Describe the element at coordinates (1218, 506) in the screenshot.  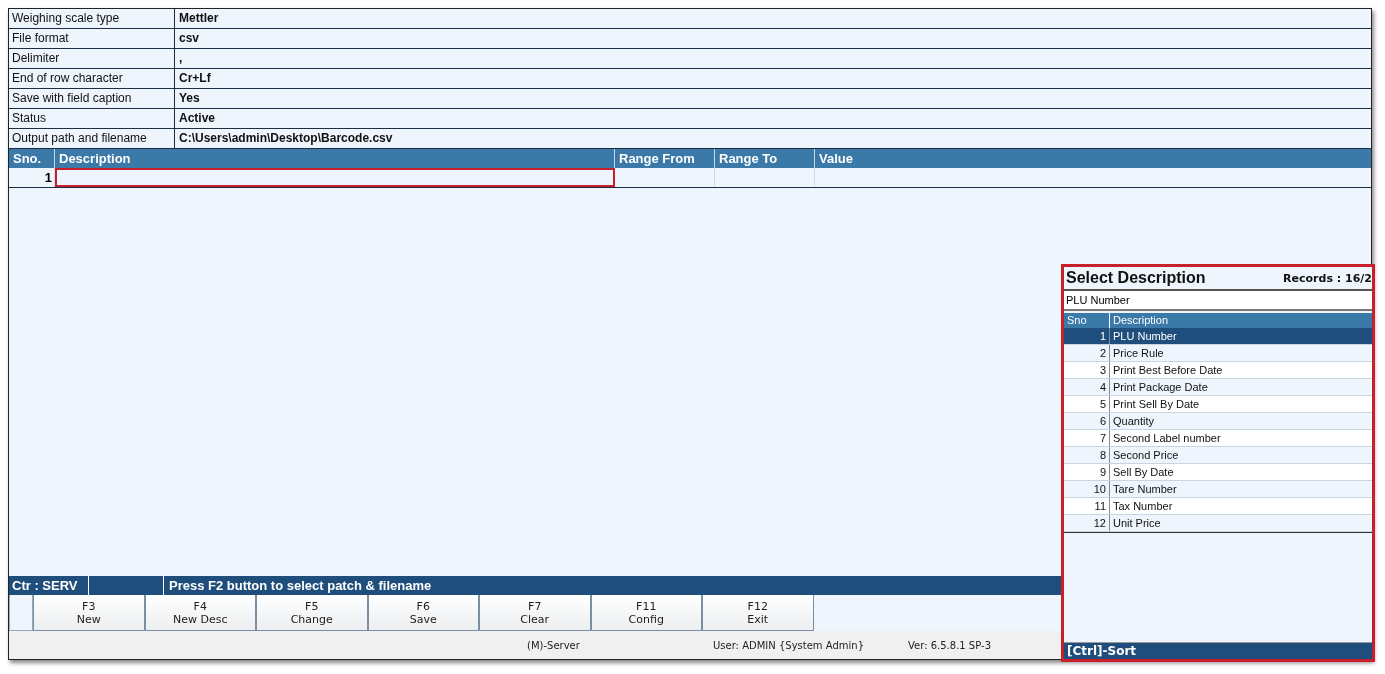
I see `list-row: 11 Tax Number` at that location.